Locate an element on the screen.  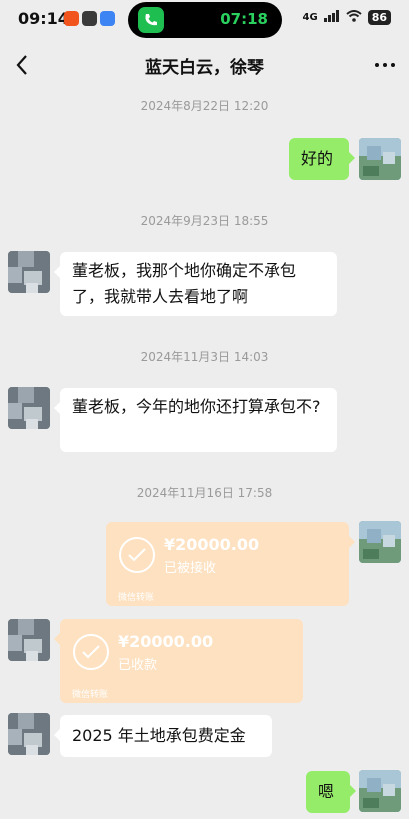
chat-title: 蓝天白云，徐琴 is located at coordinates (204, 68).